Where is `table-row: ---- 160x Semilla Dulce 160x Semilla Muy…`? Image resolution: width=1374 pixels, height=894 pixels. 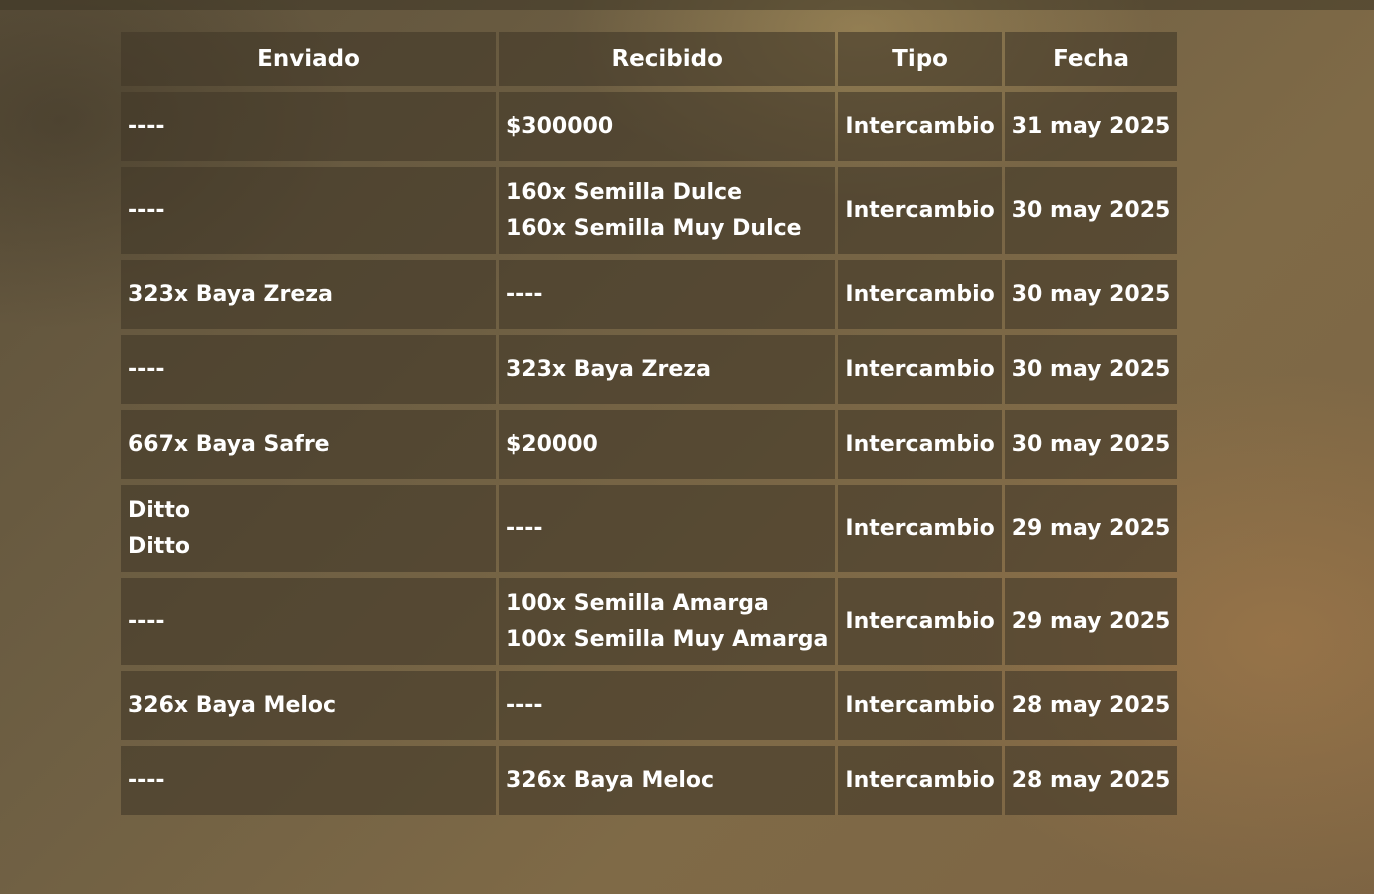 table-row: ---- 160x Semilla Dulce 160x Semilla Muy… is located at coordinates (649, 210).